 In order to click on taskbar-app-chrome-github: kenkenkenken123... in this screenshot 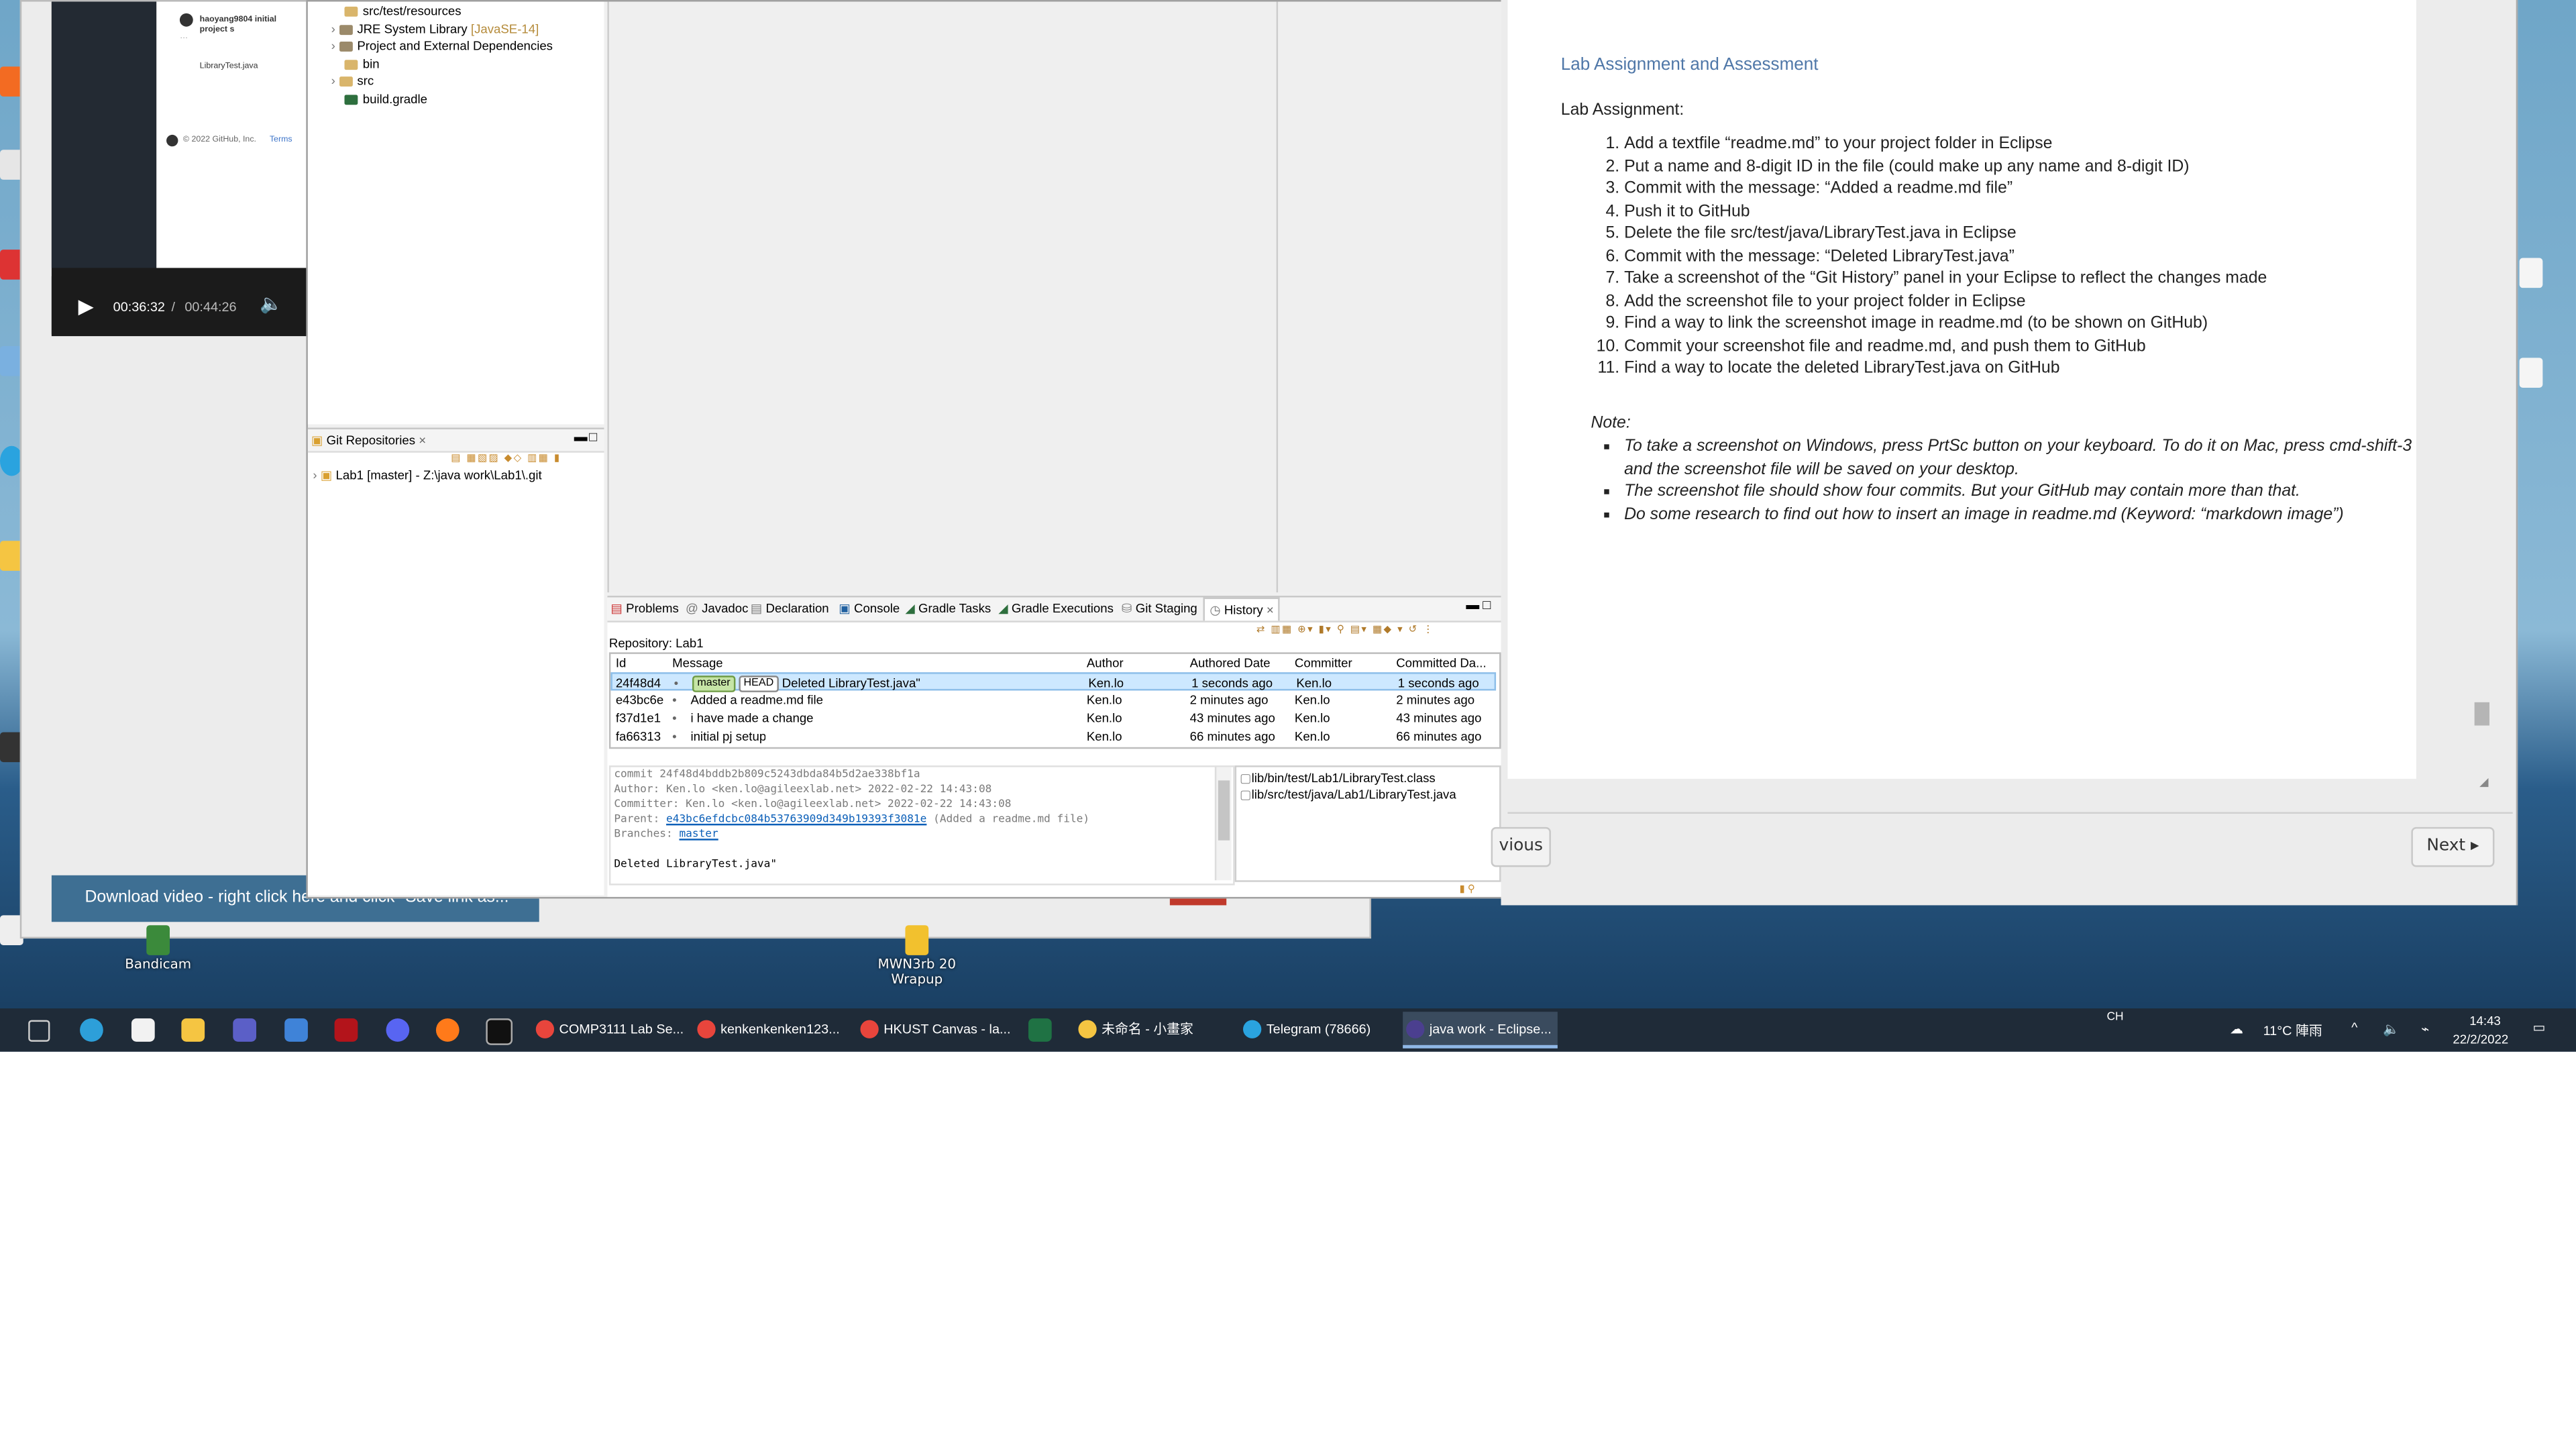, I will do `click(783, 1030)`.